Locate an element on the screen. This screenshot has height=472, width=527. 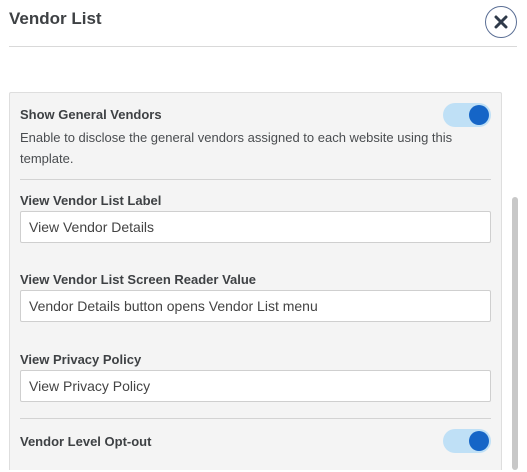
scrollbar-thumb is located at coordinates (515, 333).